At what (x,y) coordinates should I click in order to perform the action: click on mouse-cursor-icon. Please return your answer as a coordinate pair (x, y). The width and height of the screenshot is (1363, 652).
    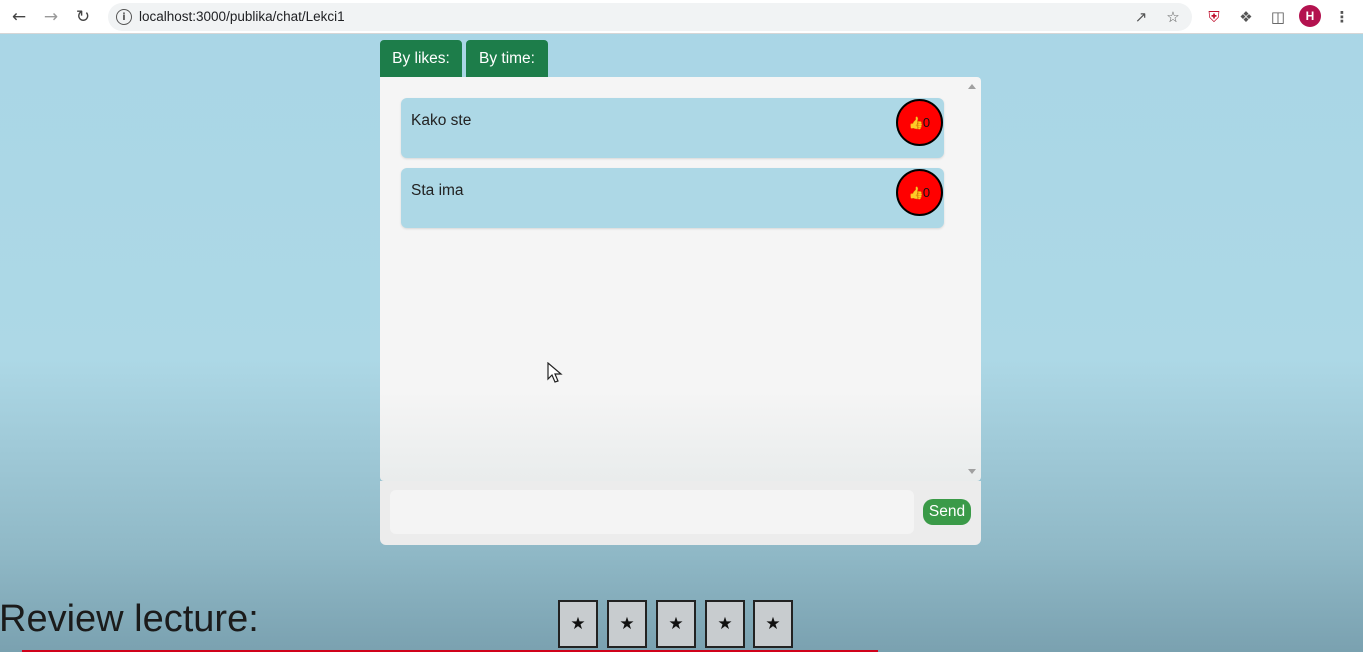
    Looking at the image, I should click on (555, 372).